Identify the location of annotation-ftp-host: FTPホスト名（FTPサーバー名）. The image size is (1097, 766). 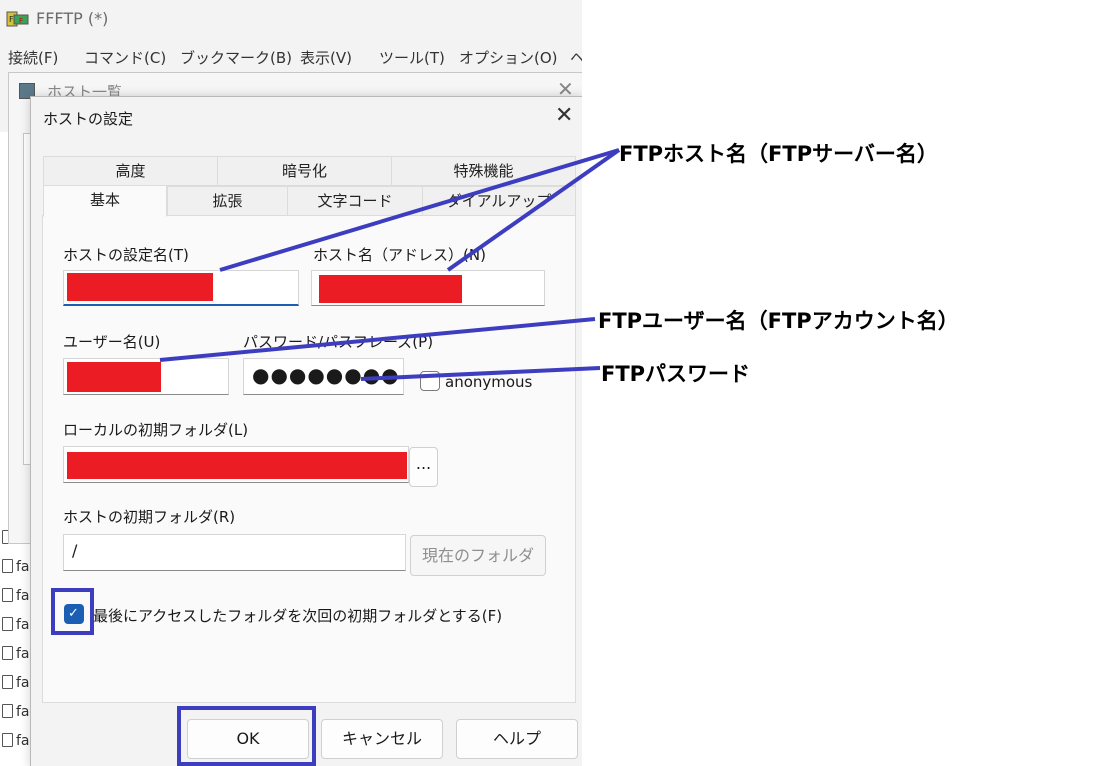
(778, 154).